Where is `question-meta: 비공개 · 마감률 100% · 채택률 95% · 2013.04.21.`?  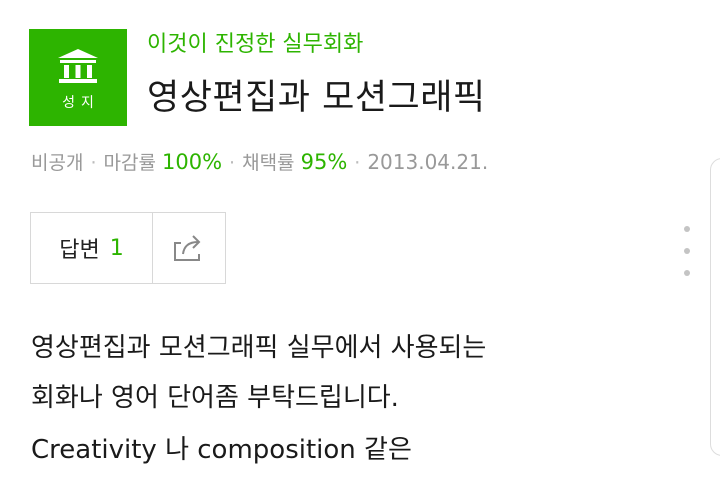 question-meta: 비공개 · 마감률 100% · 채택률 95% · 2013.04.21. is located at coordinates (259, 162).